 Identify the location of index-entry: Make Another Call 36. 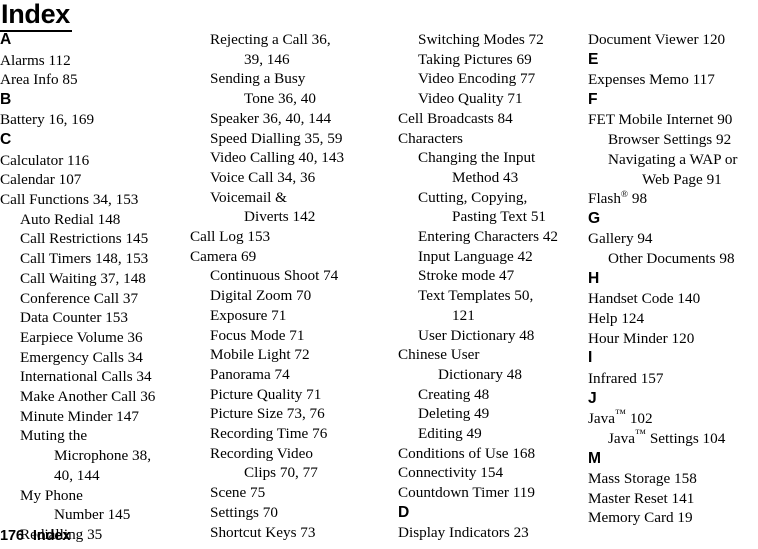
(91, 397).